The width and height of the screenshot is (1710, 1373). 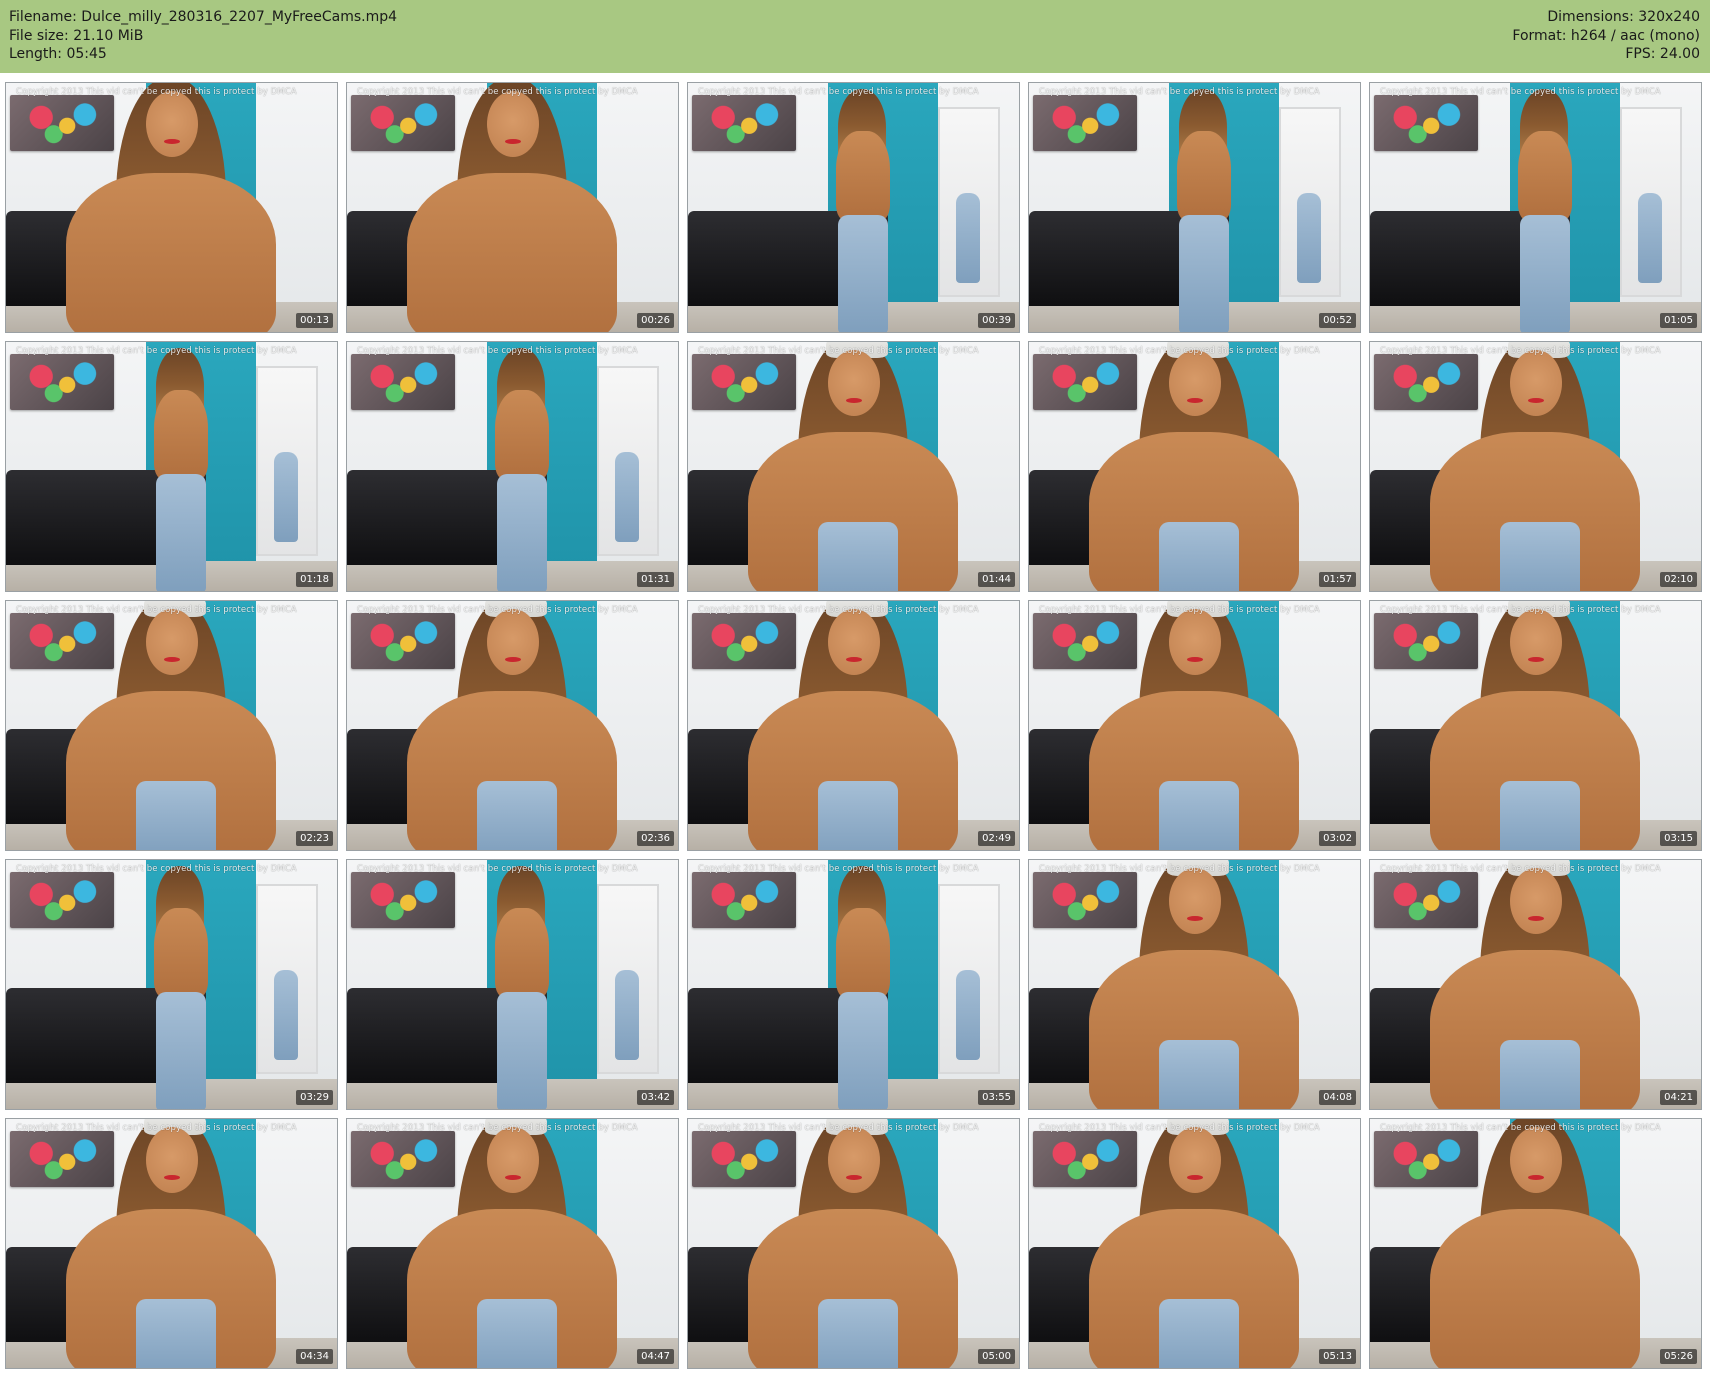 What do you see at coordinates (996, 838) in the screenshot?
I see `timestamp-label: 02:49` at bounding box center [996, 838].